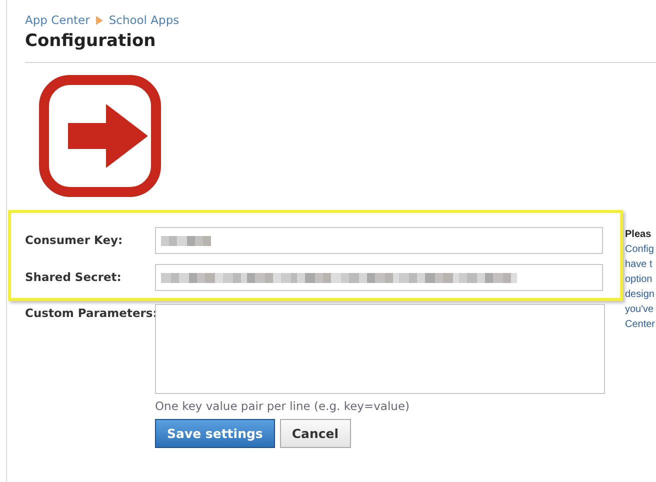  What do you see at coordinates (640, 310) in the screenshot?
I see `note-text: you've` at bounding box center [640, 310].